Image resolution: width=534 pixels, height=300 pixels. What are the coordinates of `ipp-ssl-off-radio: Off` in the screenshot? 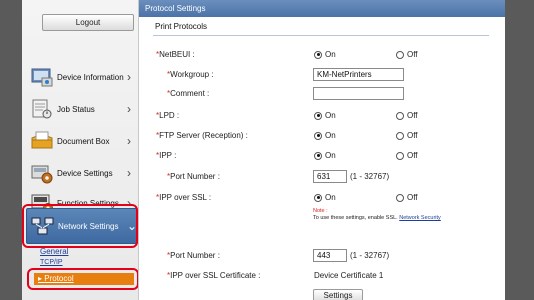 It's located at (407, 197).